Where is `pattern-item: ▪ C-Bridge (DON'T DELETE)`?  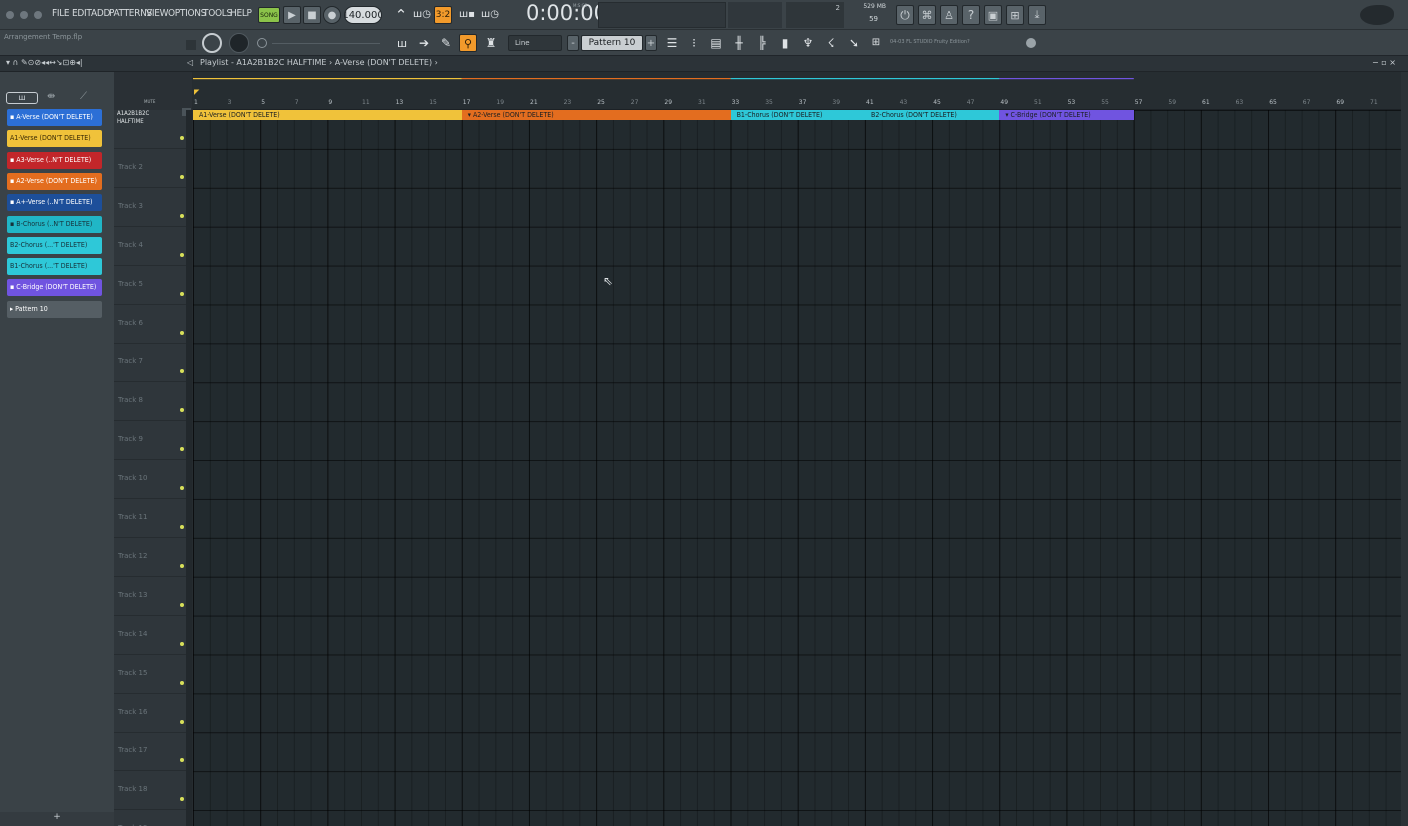
pattern-item: ▪ C-Bridge (DON'T DELETE) is located at coordinates (54, 288).